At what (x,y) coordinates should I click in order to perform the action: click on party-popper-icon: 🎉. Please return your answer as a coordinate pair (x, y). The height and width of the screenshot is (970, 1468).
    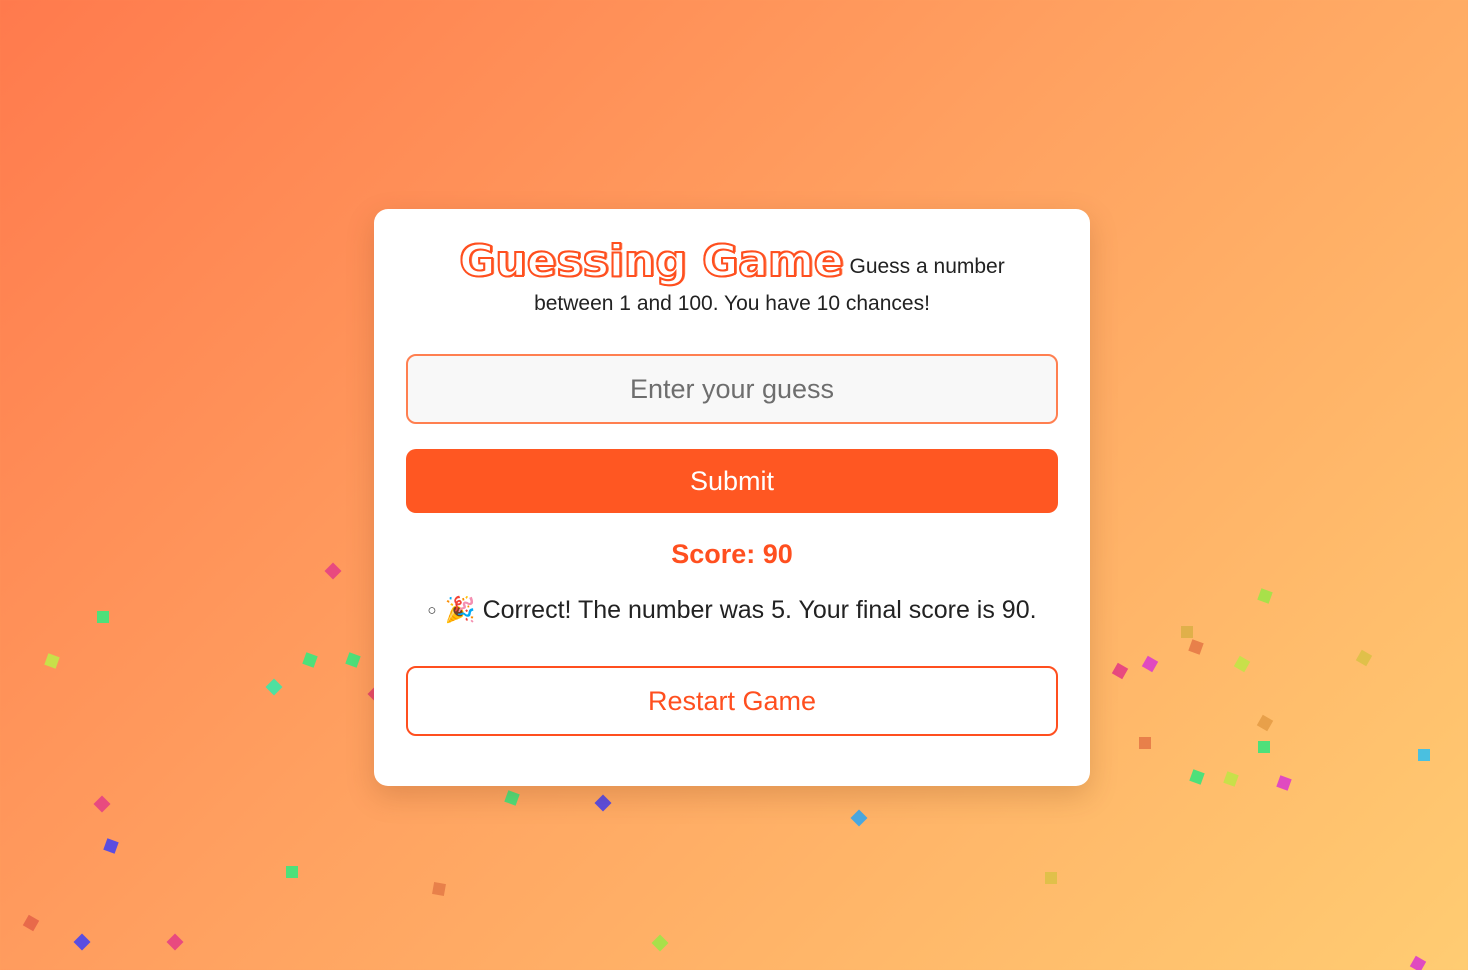
    Looking at the image, I should click on (460, 610).